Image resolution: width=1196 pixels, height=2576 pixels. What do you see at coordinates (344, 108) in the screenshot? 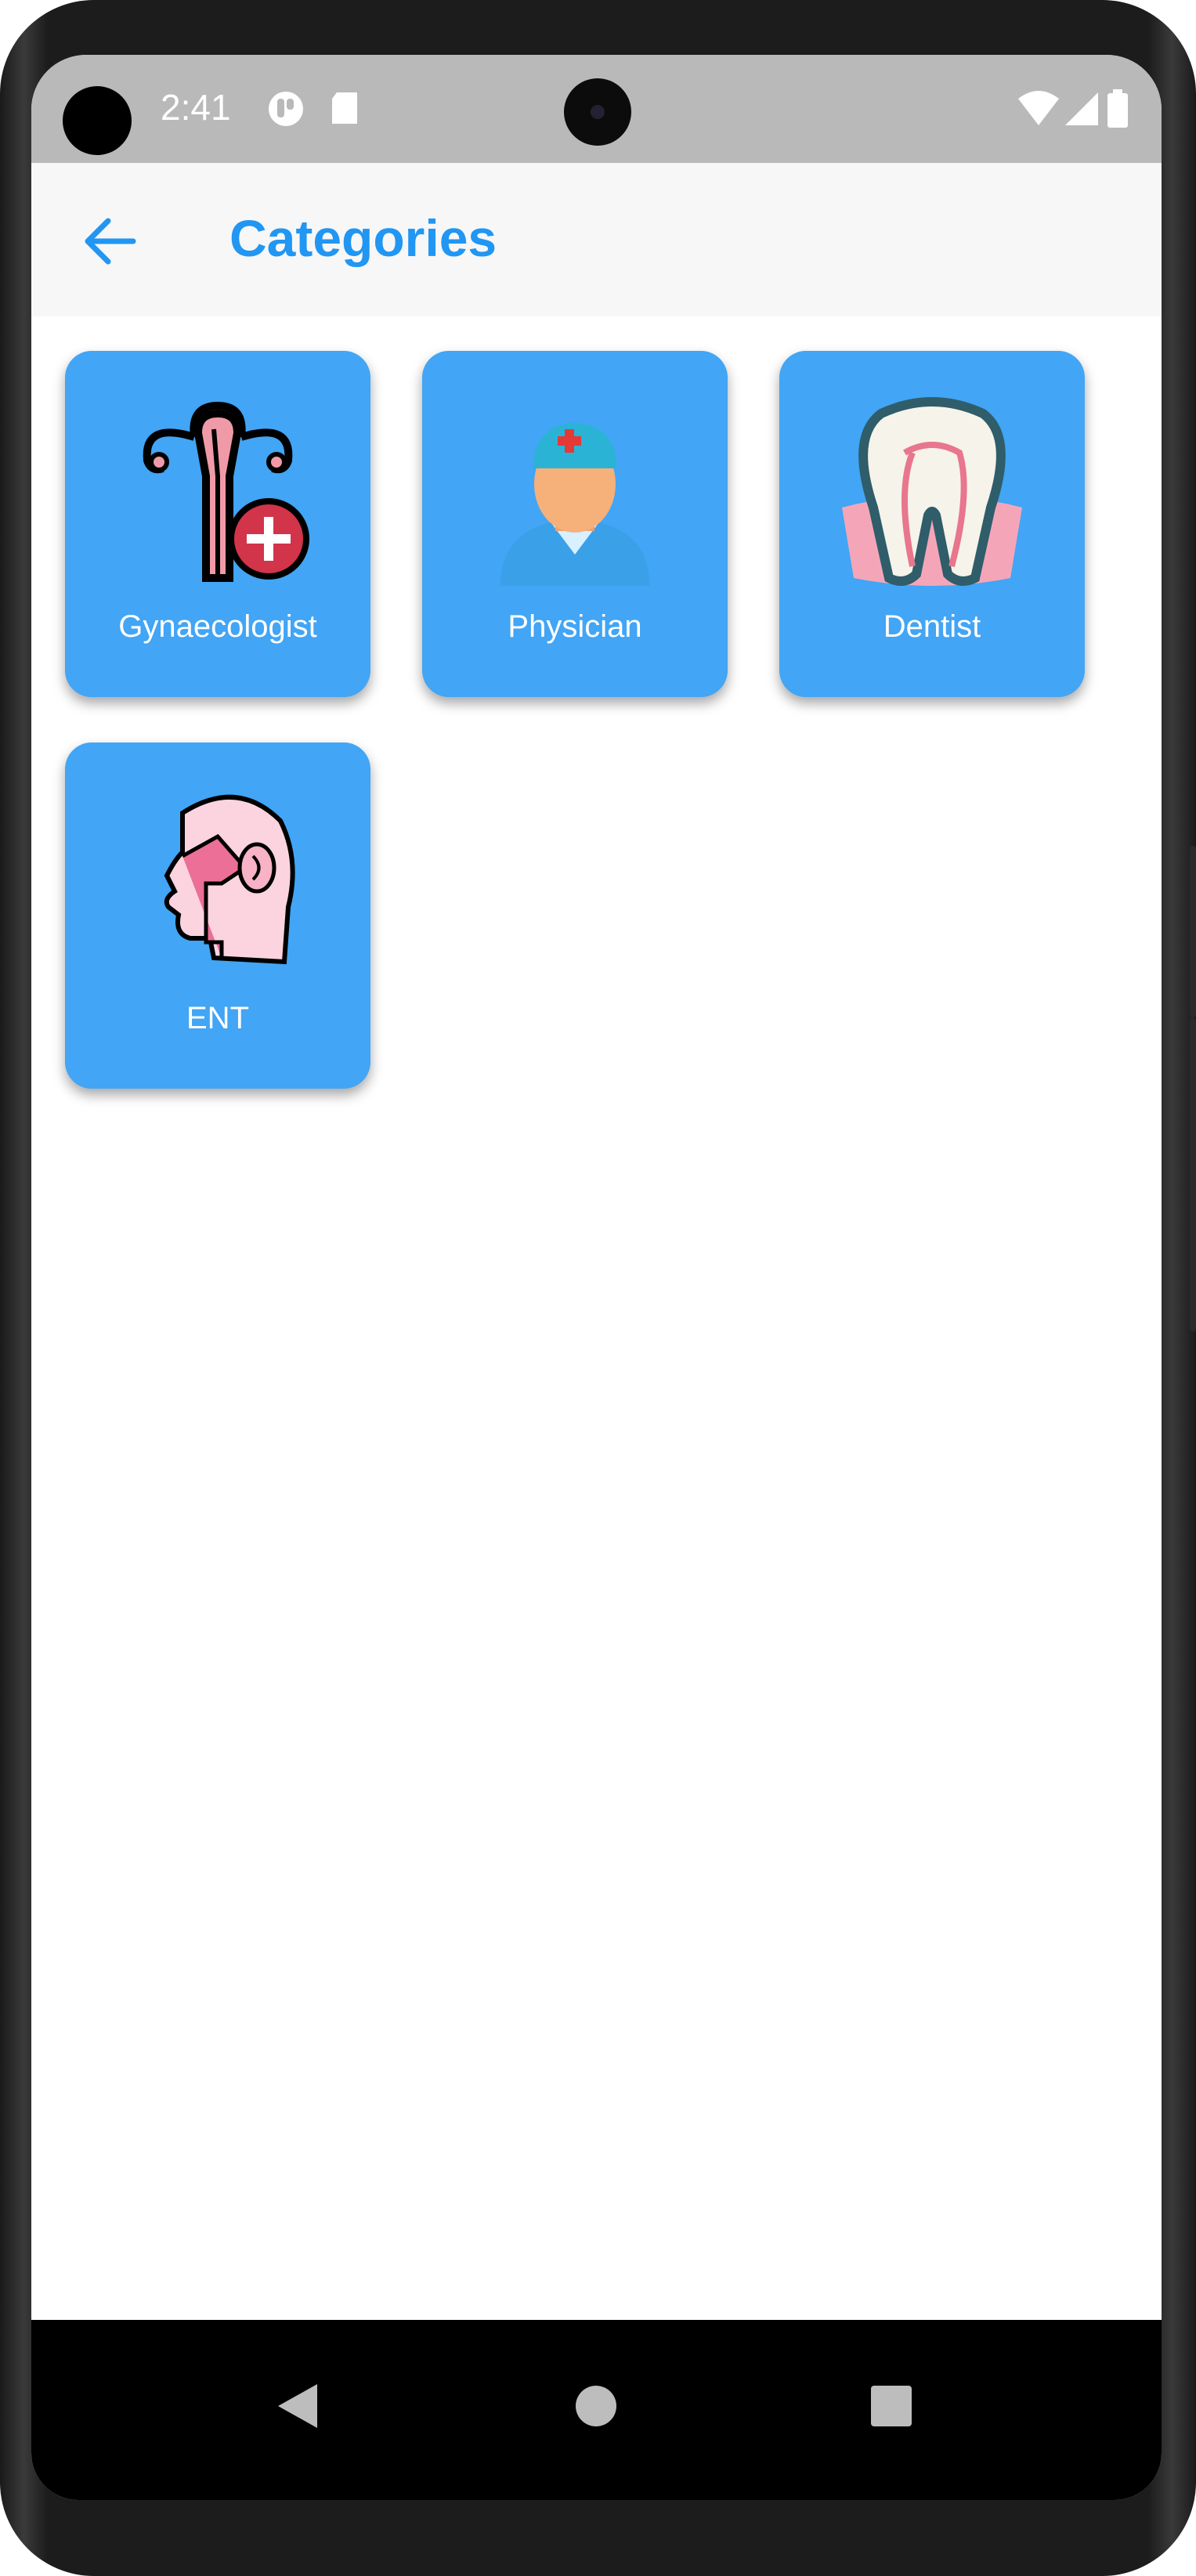
I see `sd-card-icon` at bounding box center [344, 108].